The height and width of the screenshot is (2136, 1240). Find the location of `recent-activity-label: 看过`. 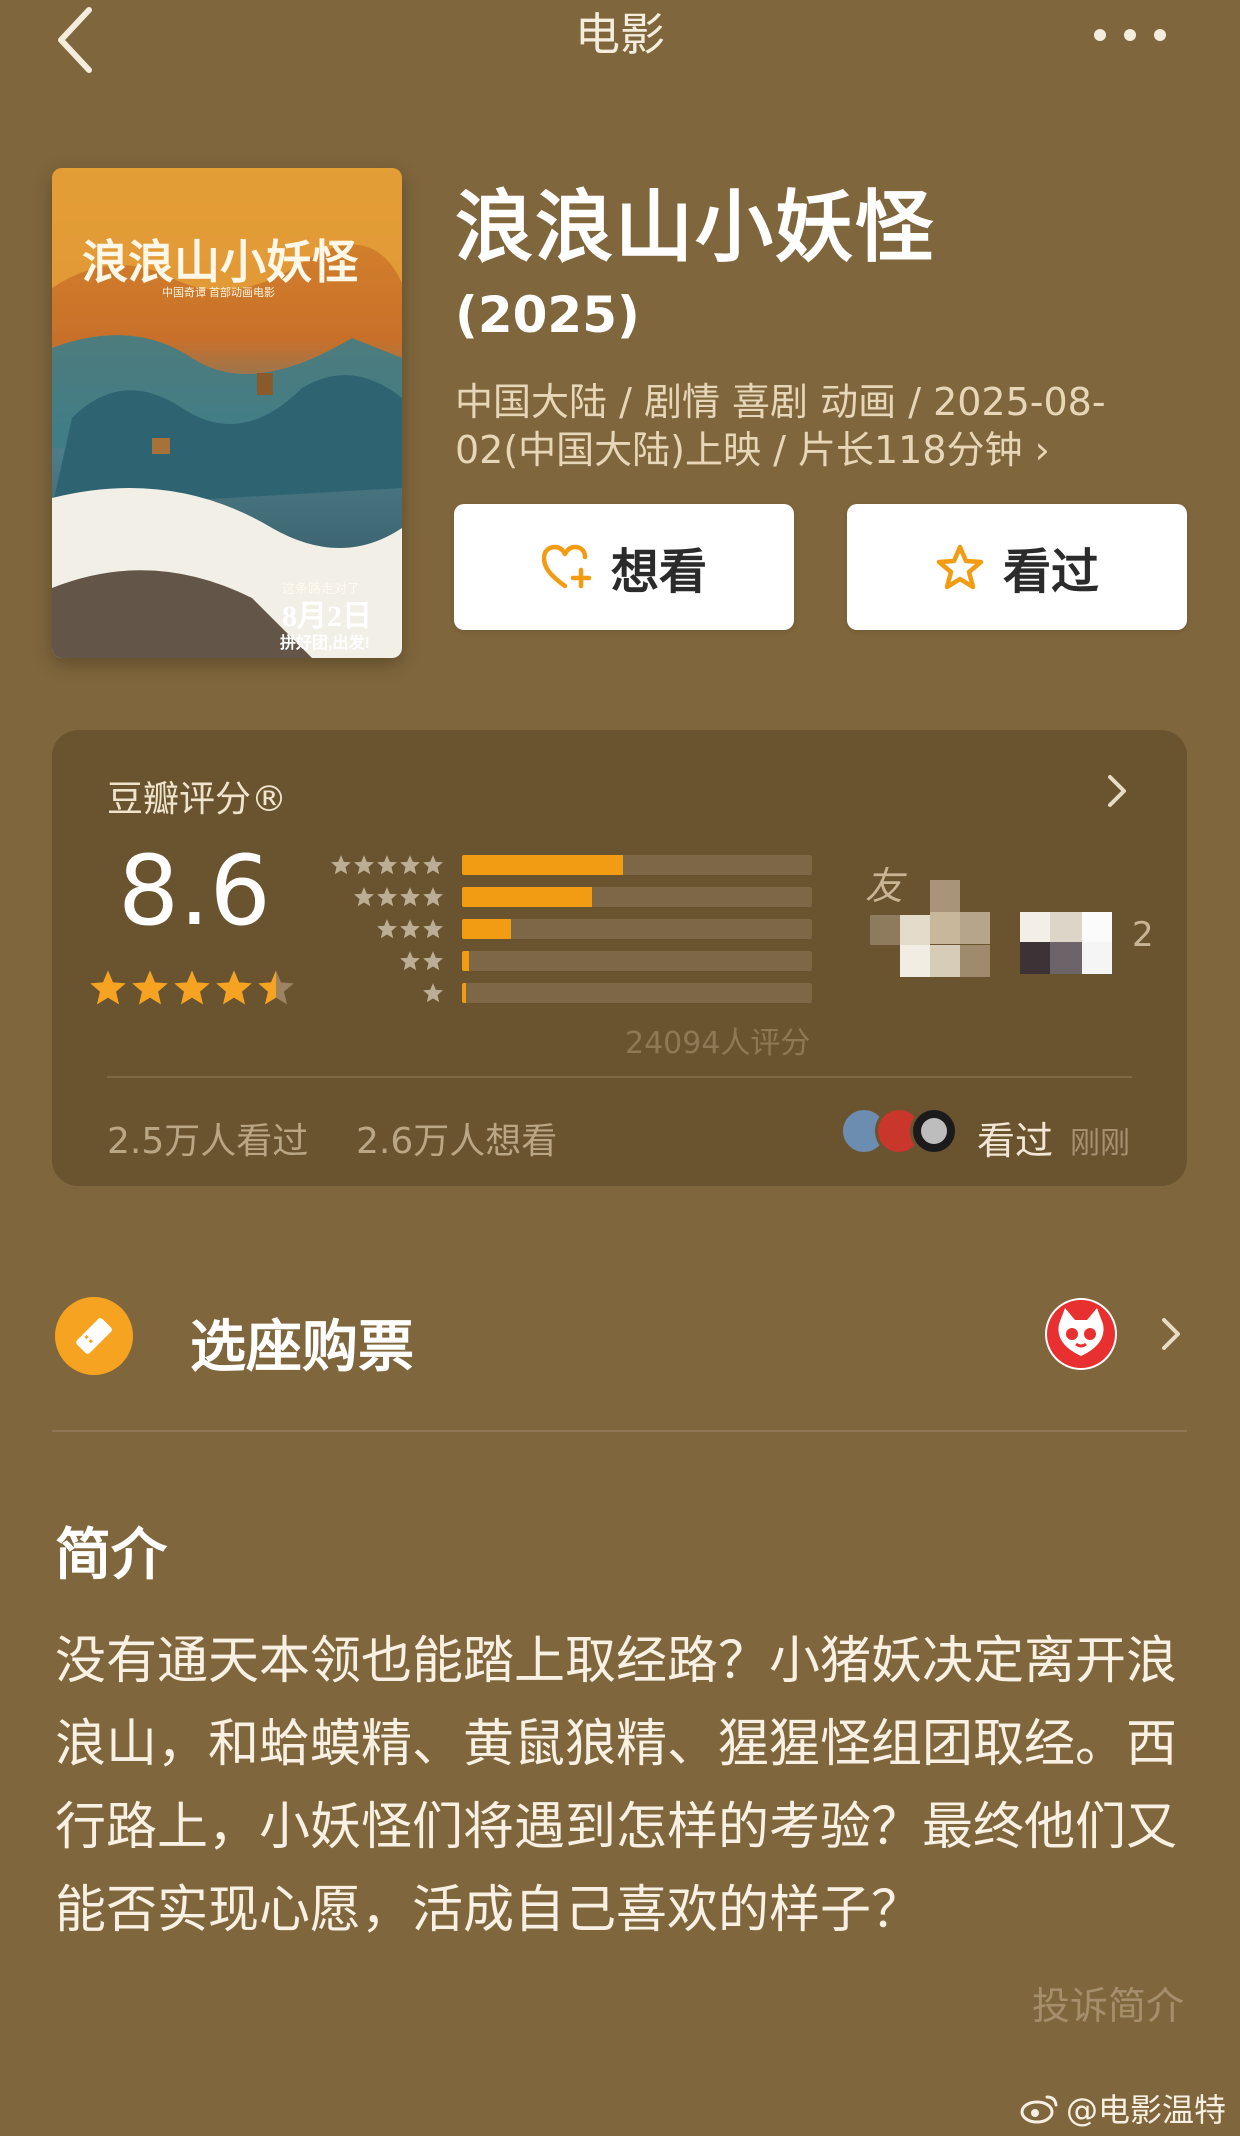

recent-activity-label: 看过 is located at coordinates (1015, 1141).